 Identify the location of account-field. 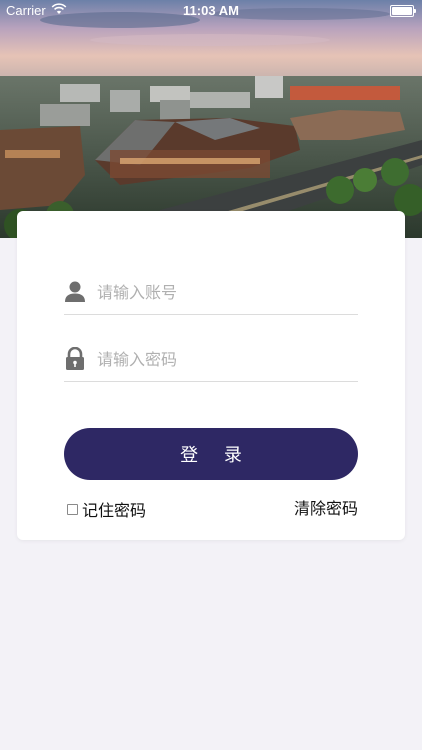
(211, 292).